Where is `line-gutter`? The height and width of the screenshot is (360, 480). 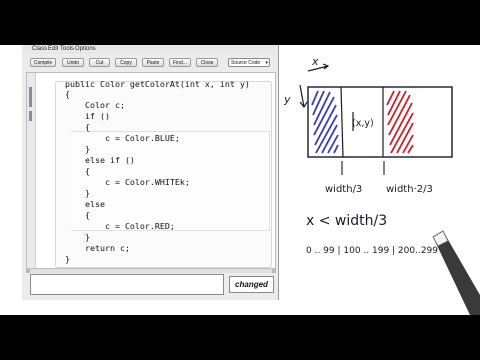
line-gutter is located at coordinates (31, 170).